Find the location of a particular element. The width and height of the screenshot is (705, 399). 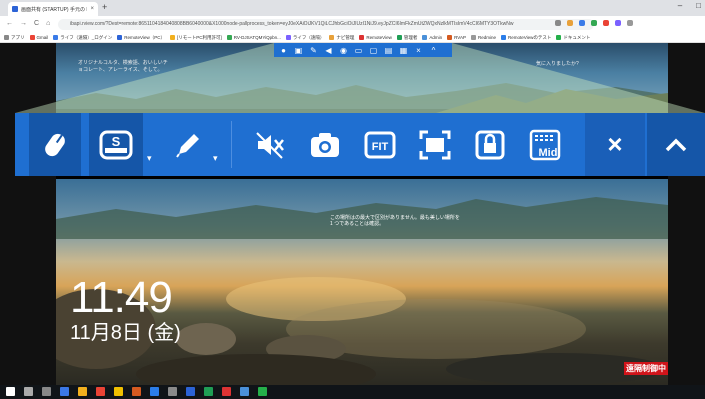

pen-icon is located at coordinates (187, 145).